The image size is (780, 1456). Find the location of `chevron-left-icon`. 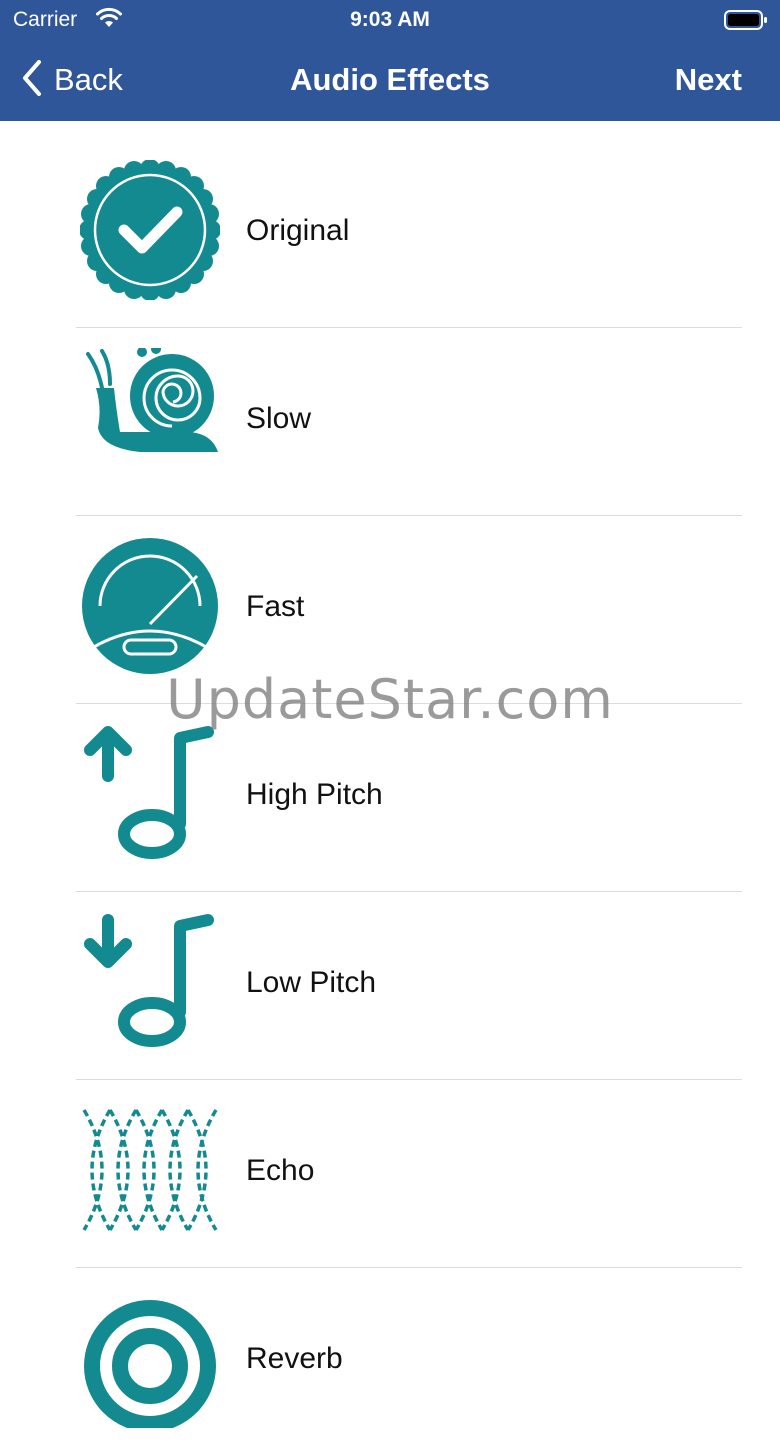

chevron-left-icon is located at coordinates (32, 80).